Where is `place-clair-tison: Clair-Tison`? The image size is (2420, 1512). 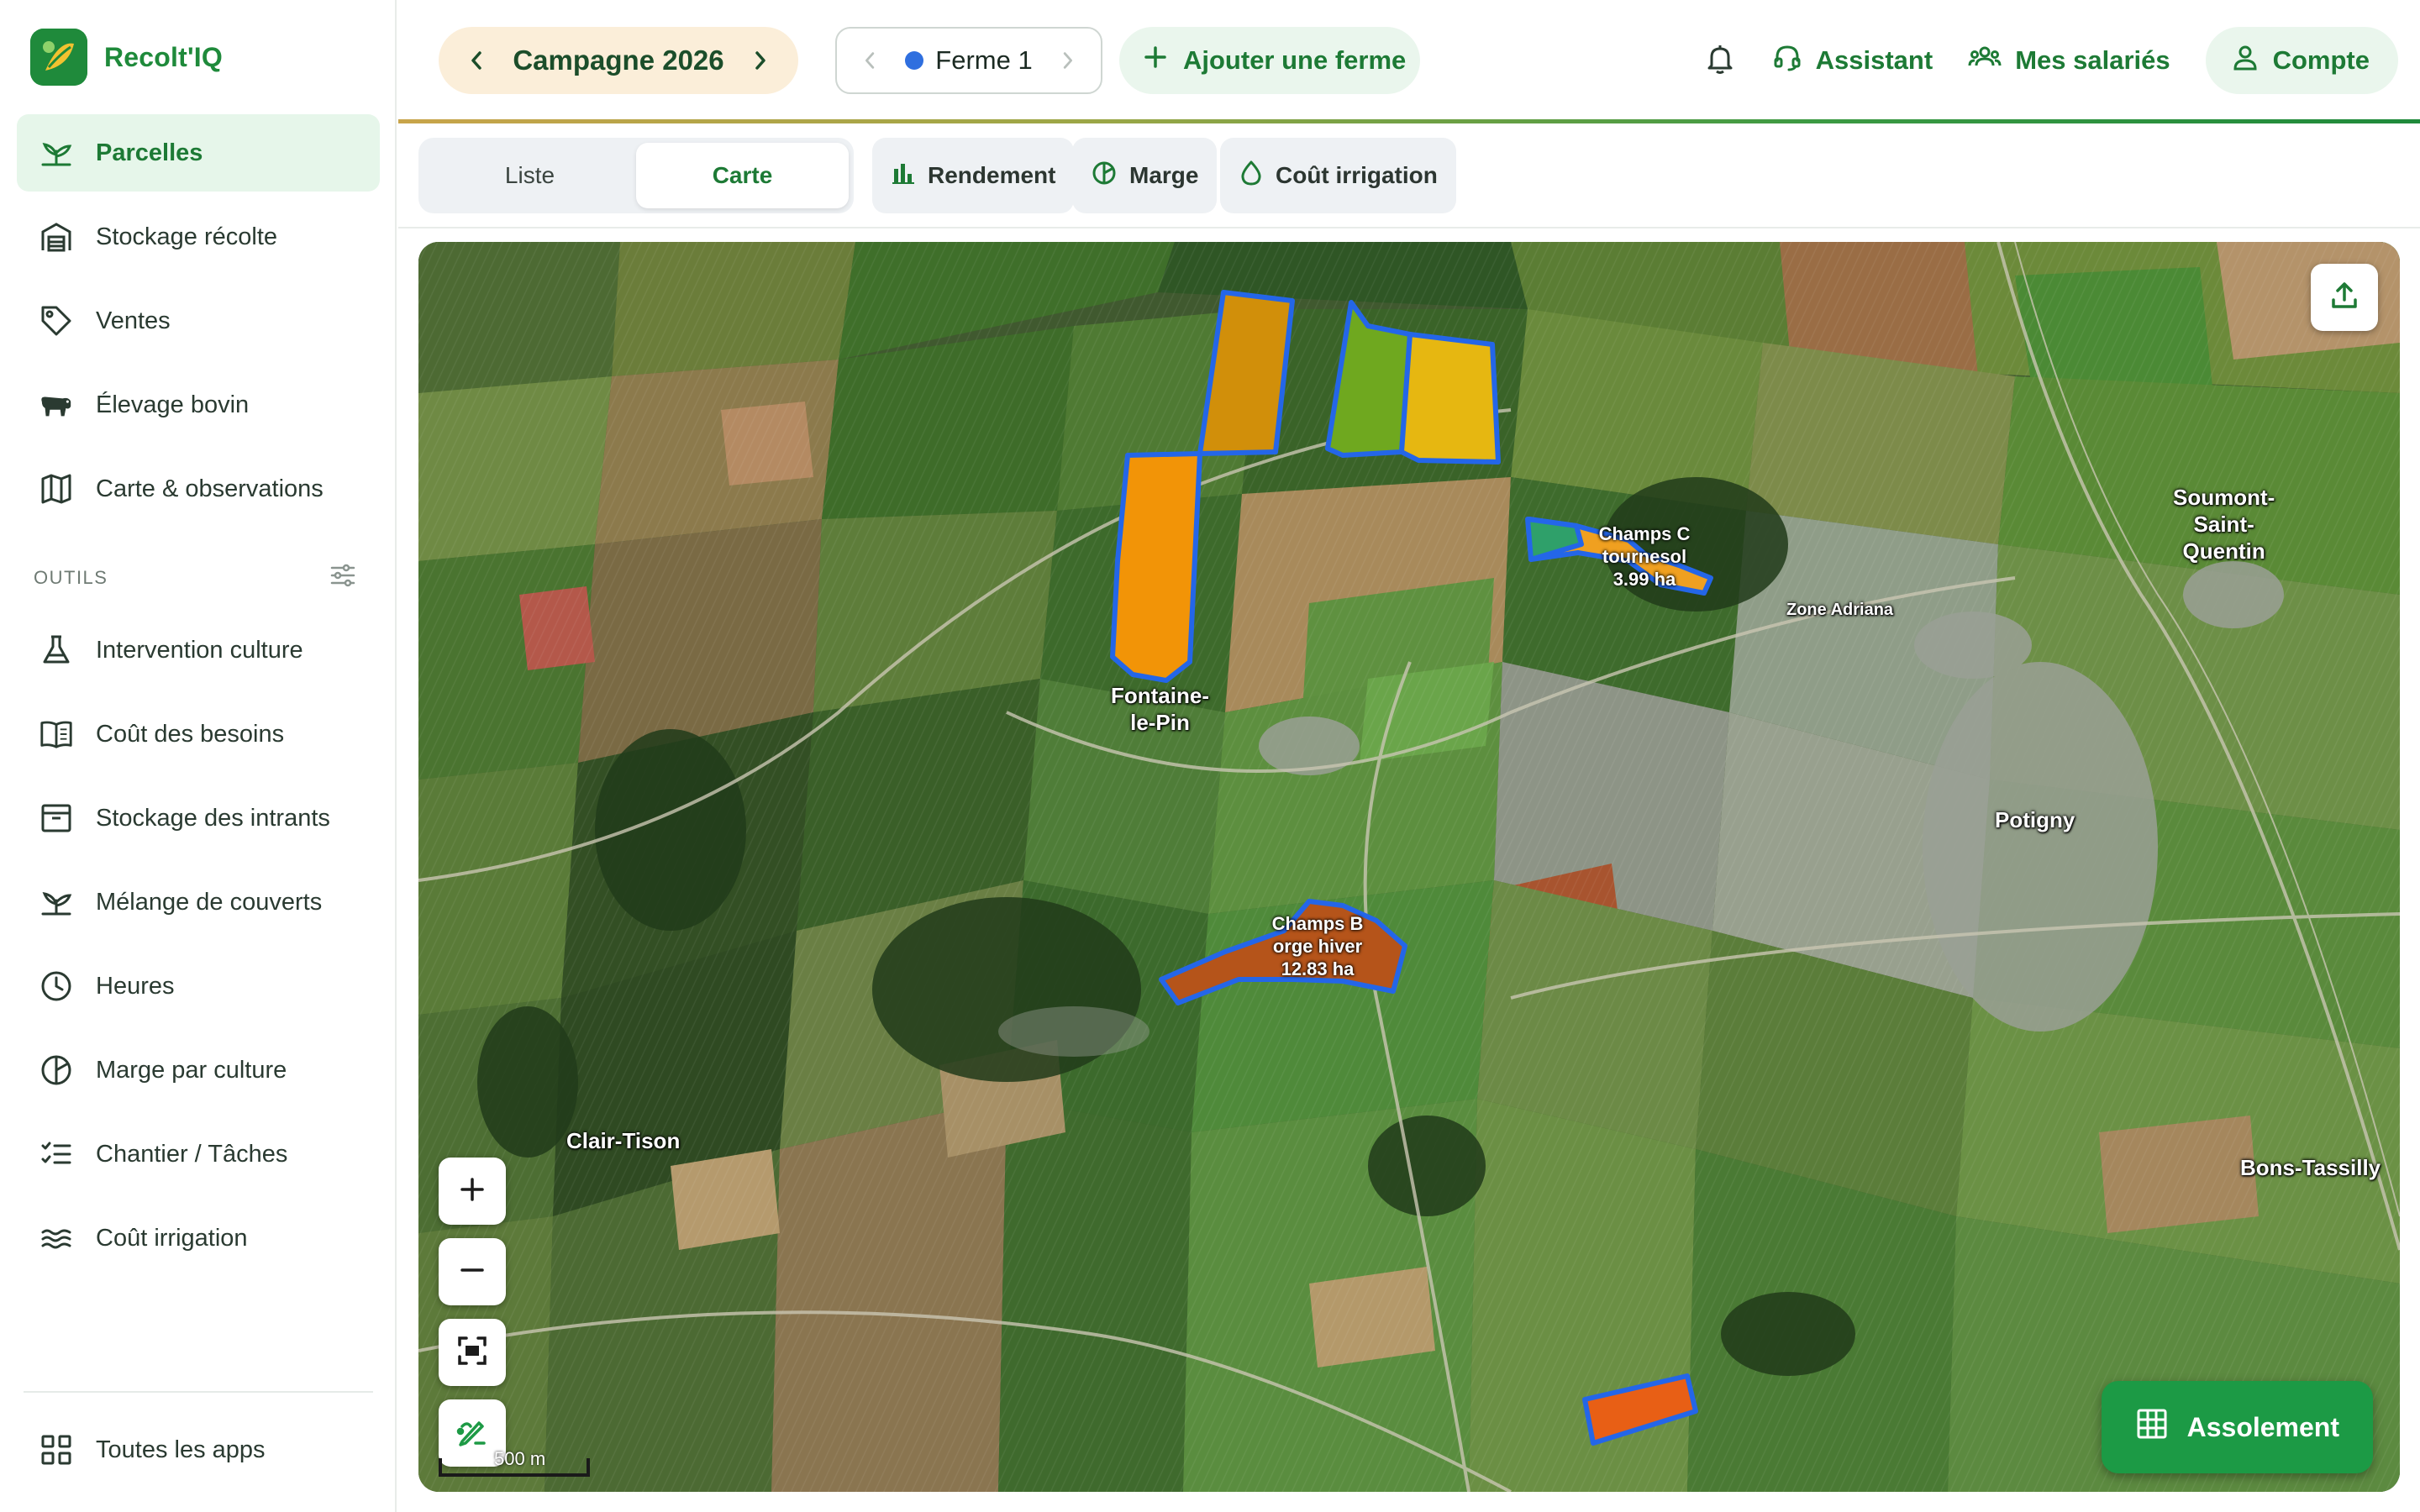 place-clair-tison: Clair-Tison is located at coordinates (623, 1140).